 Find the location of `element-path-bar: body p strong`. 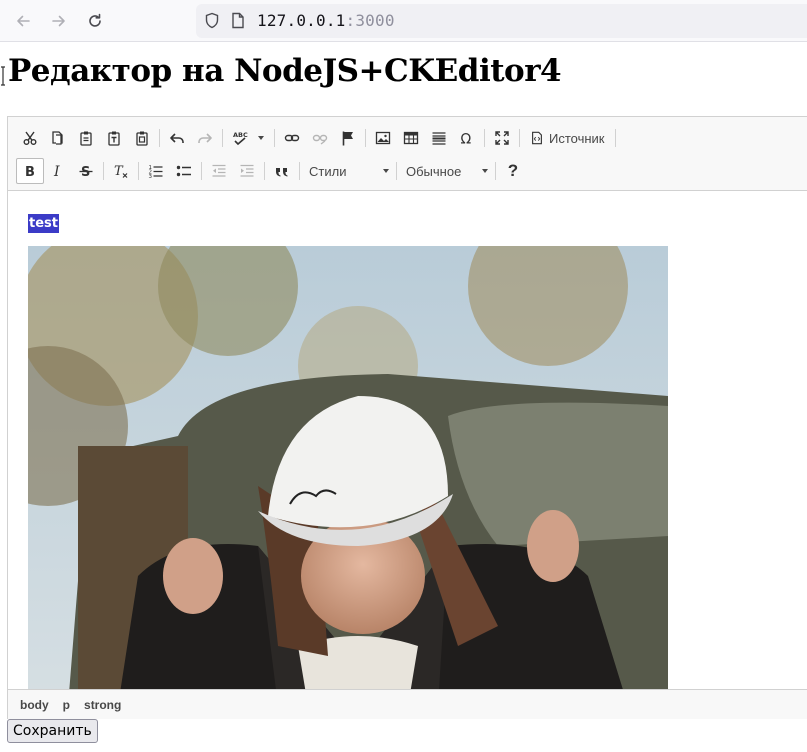

element-path-bar: body p strong is located at coordinates (407, 704).